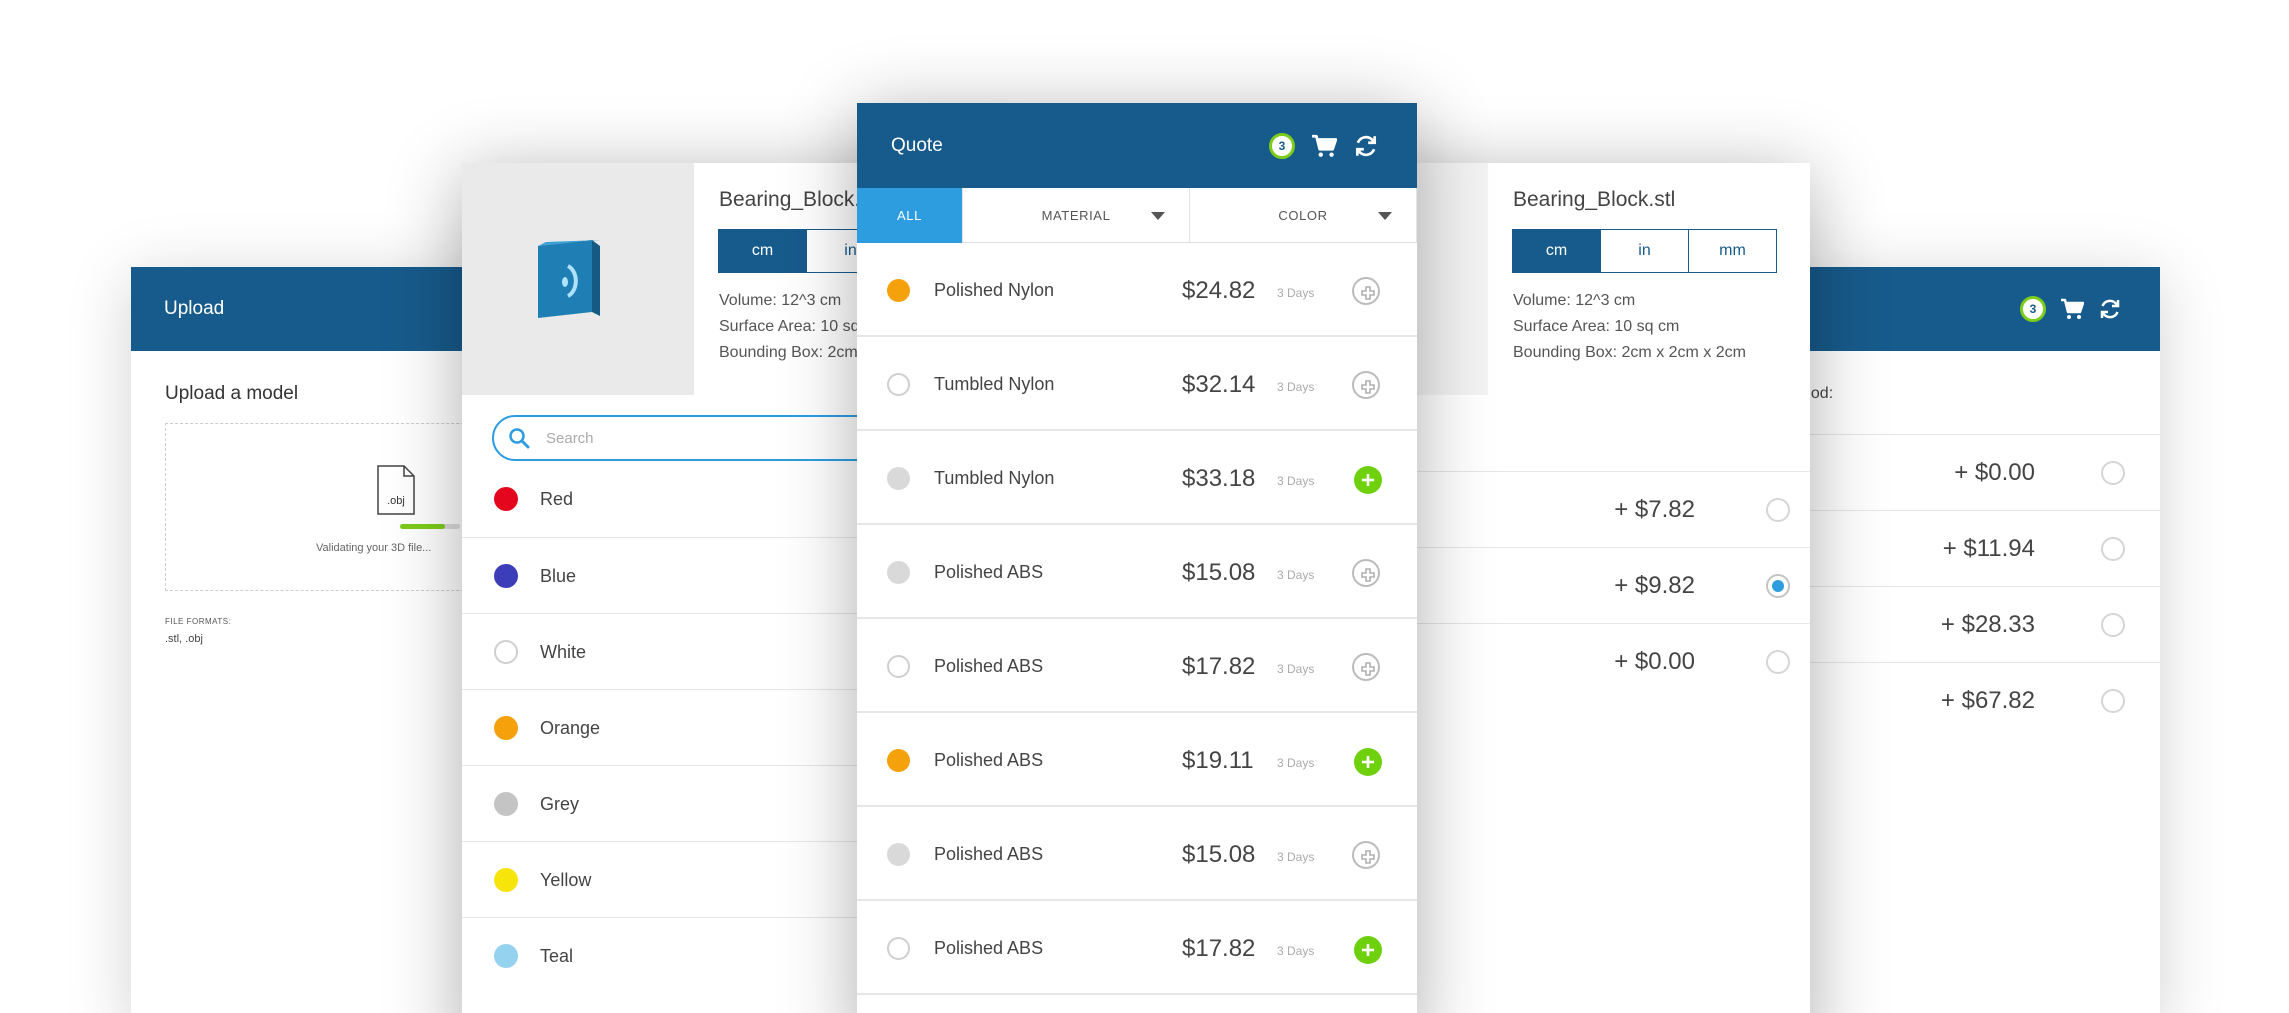 The image size is (2289, 1013). What do you see at coordinates (396, 501) in the screenshot?
I see `file-icon-label: .obj` at bounding box center [396, 501].